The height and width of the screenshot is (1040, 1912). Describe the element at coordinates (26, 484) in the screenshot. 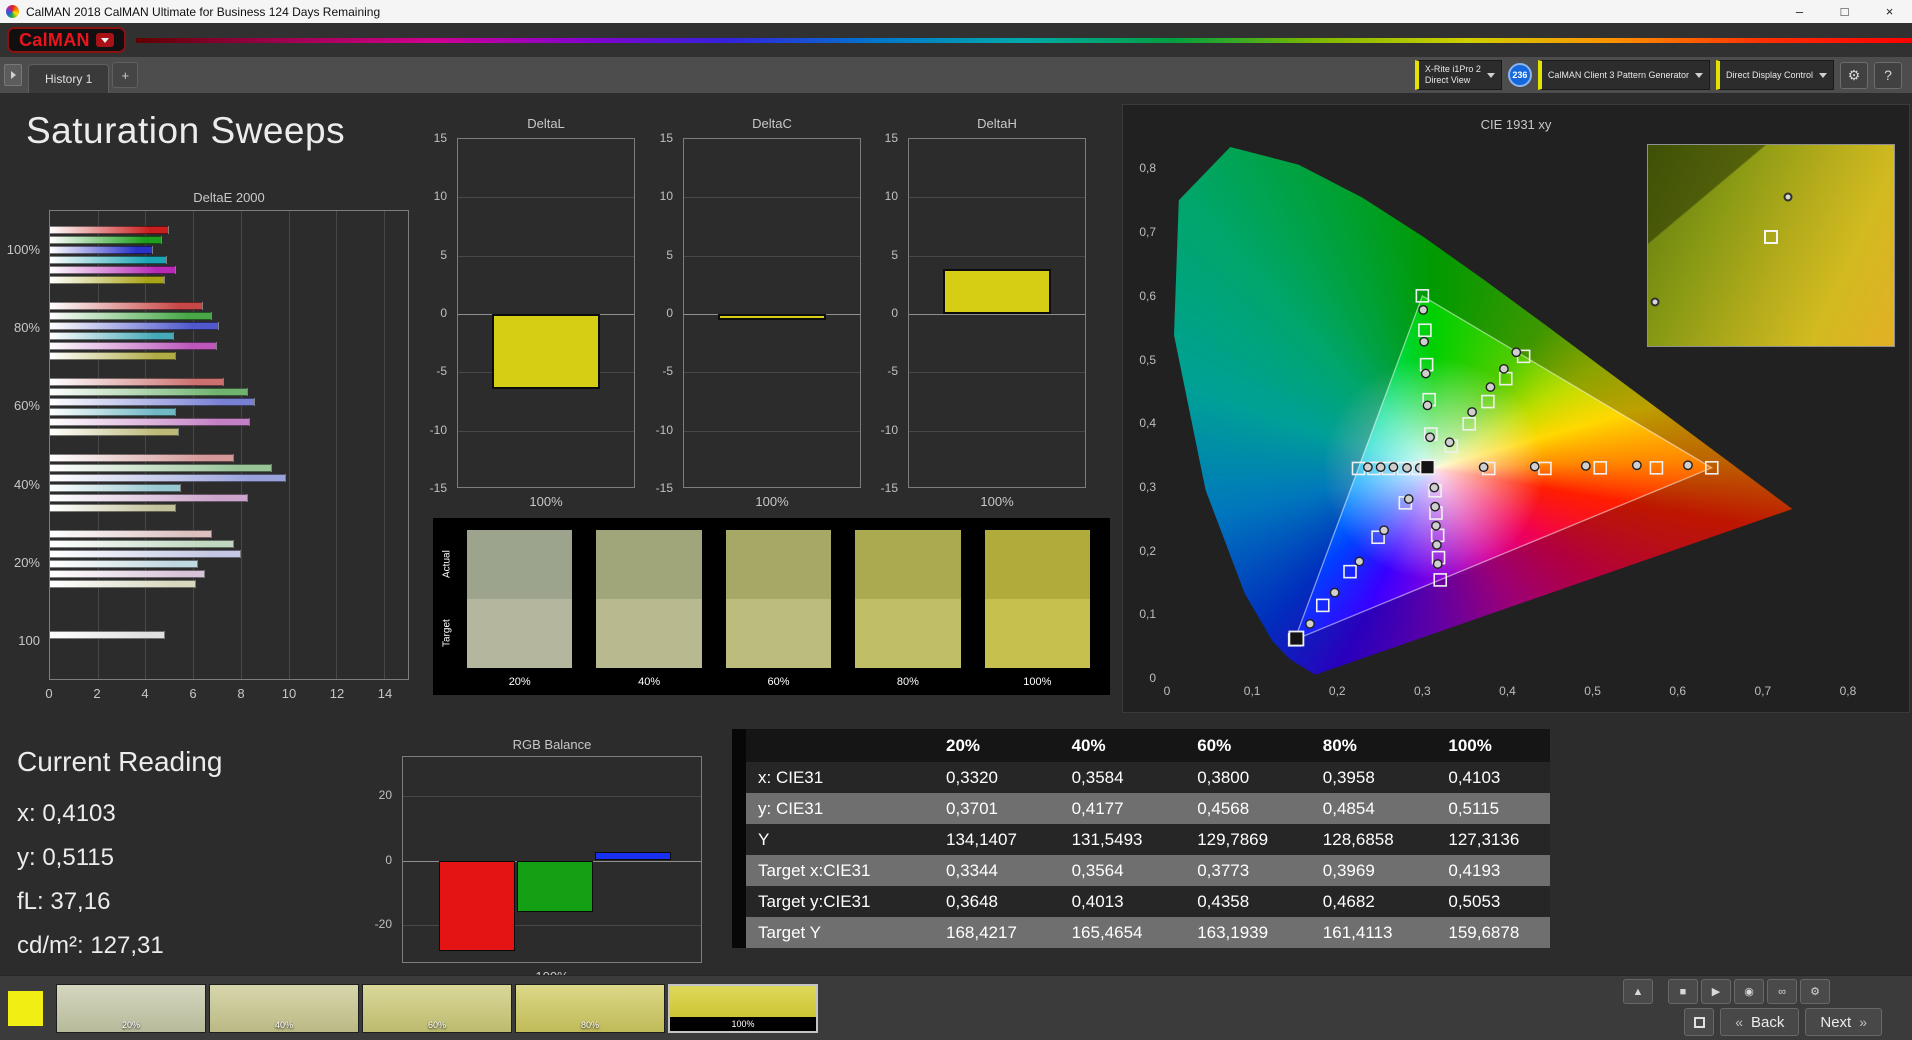

I see `y-tick-label: 40%` at that location.